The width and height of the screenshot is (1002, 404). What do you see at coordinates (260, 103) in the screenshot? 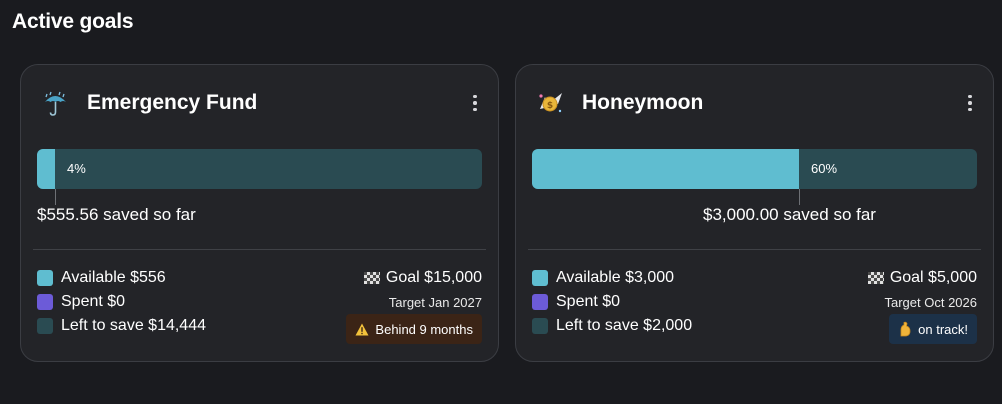
I see `goal-card-header: Emergency Fund` at bounding box center [260, 103].